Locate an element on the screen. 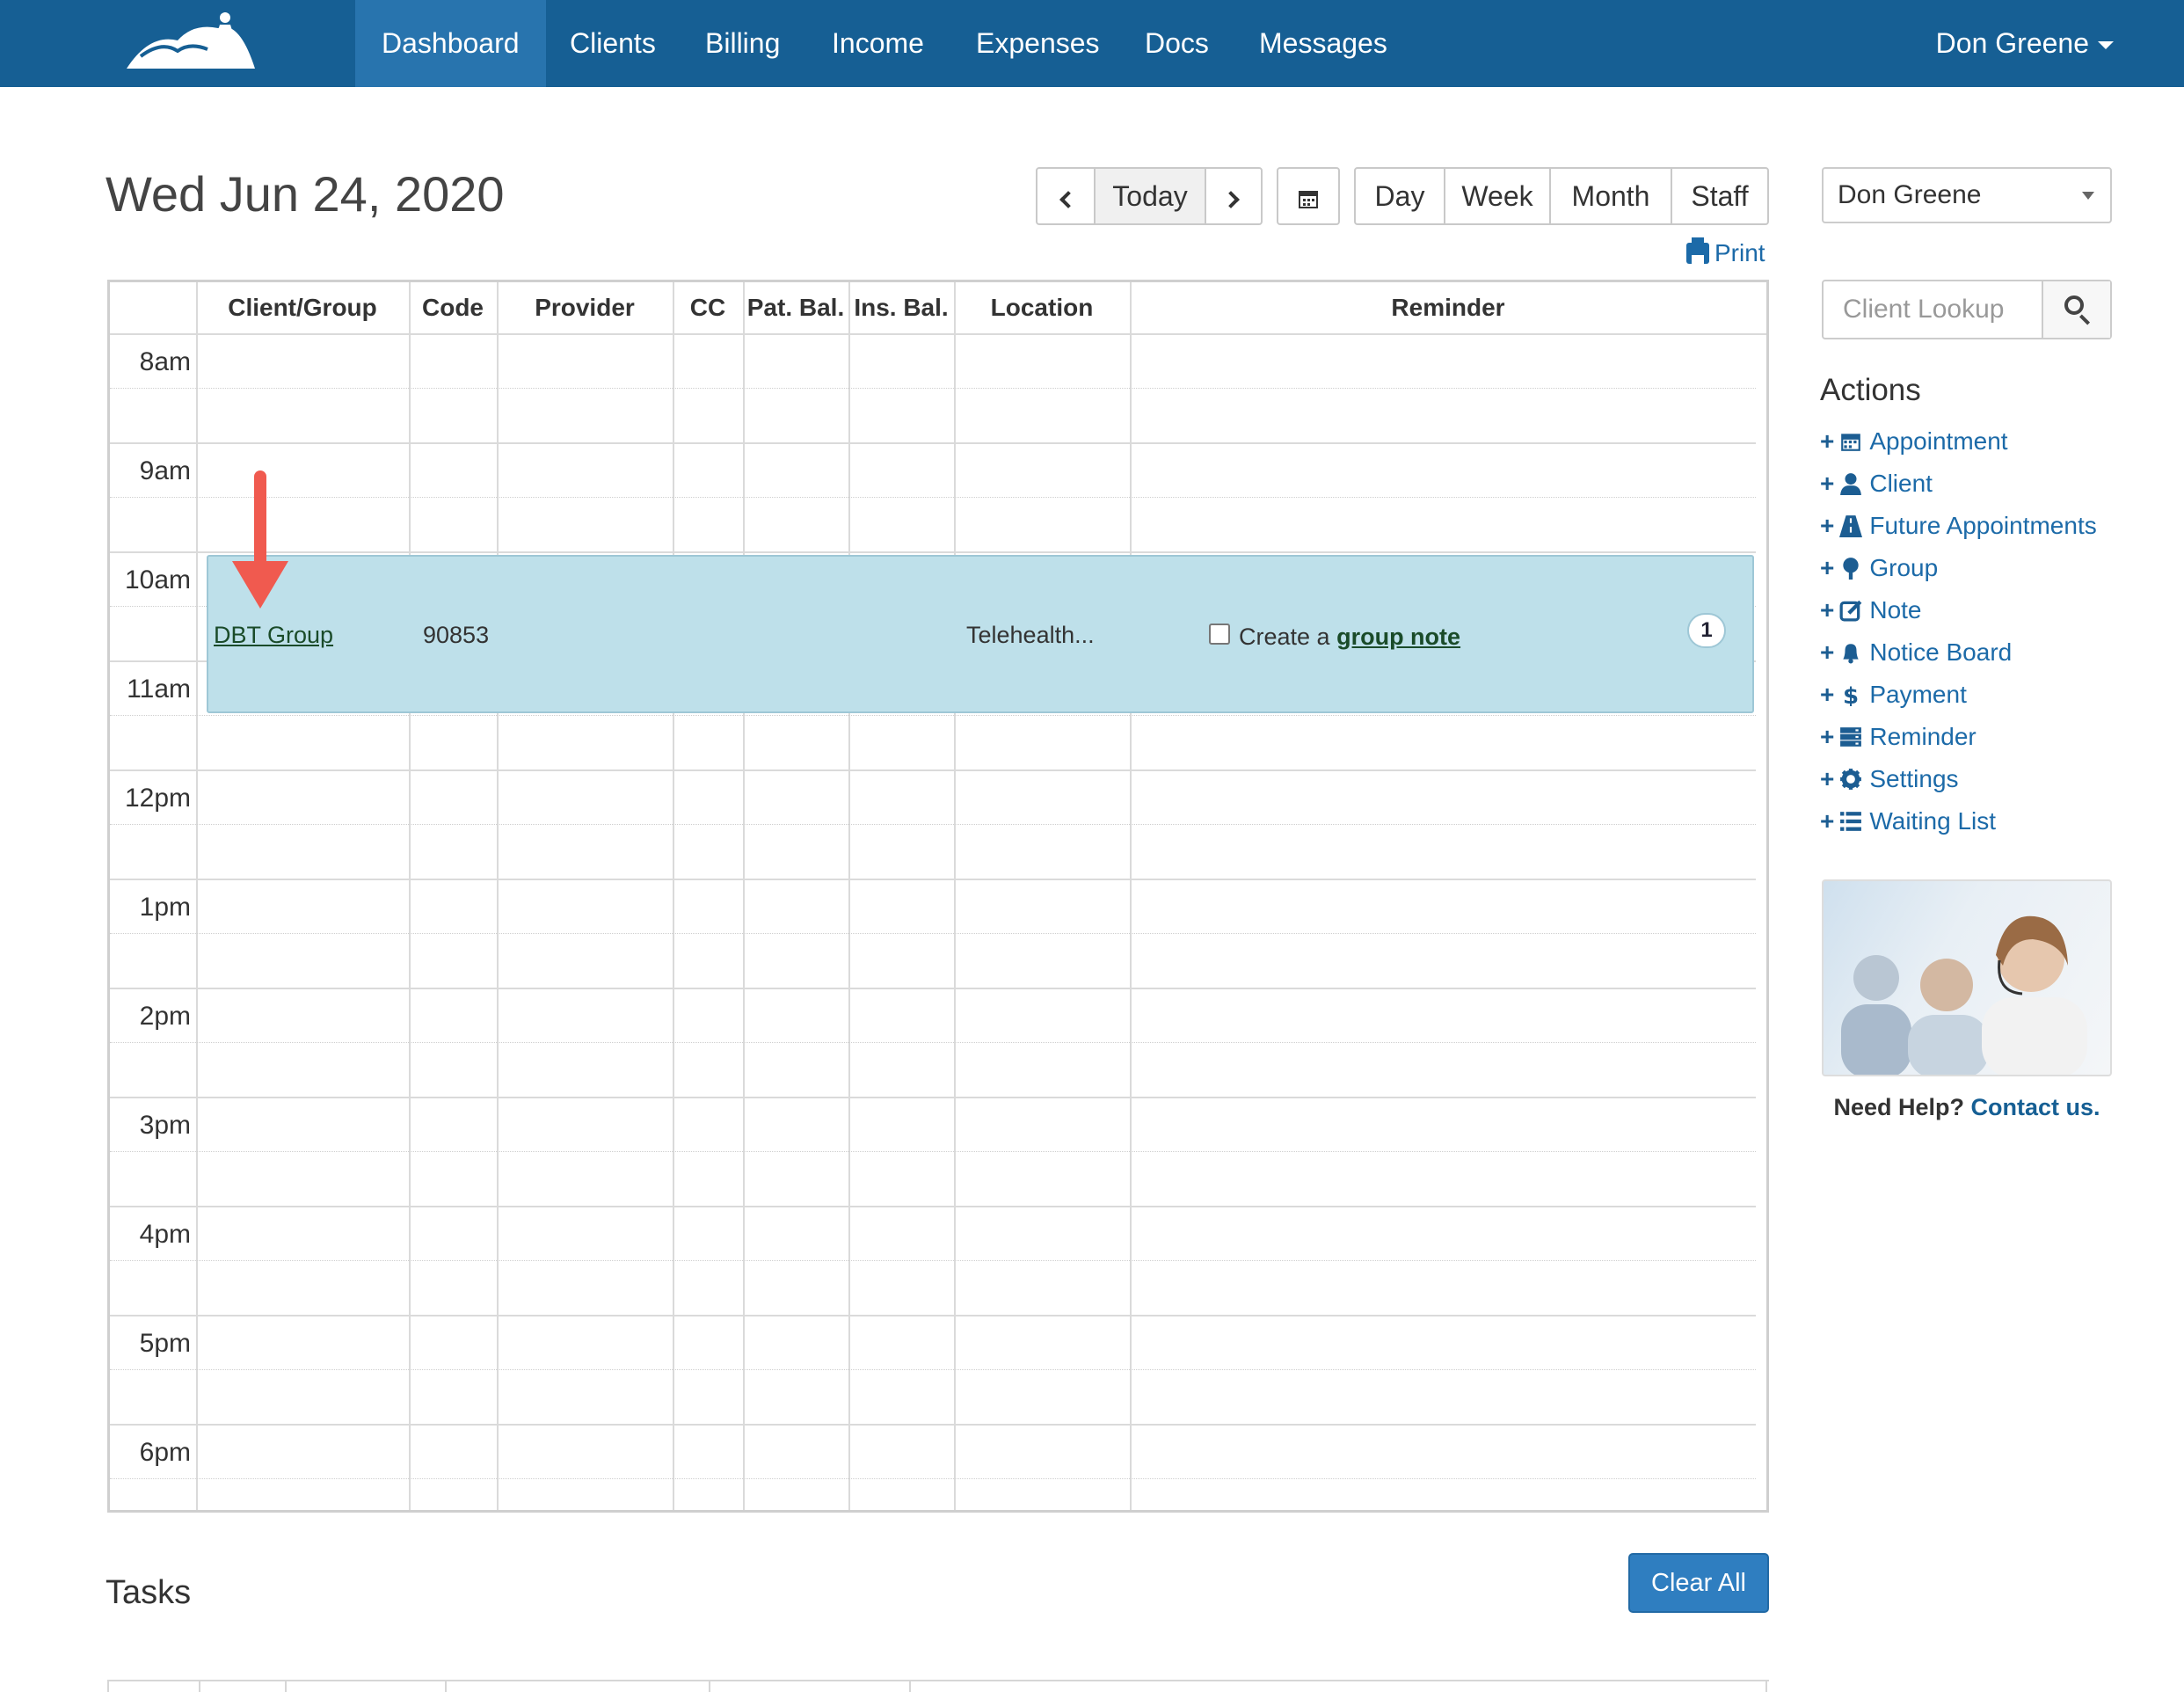 The width and height of the screenshot is (2184, 1692). search-button is located at coordinates (2076, 309).